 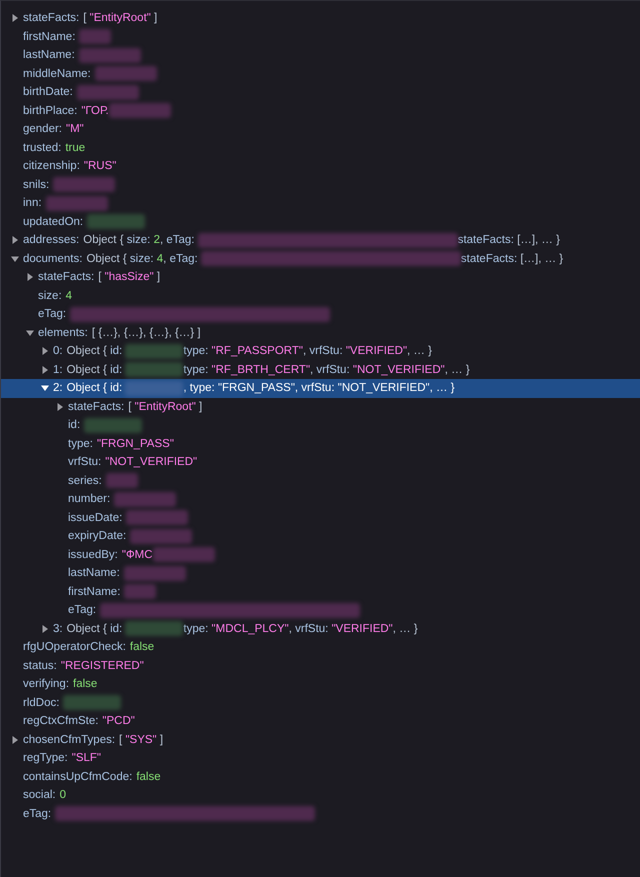 What do you see at coordinates (53, 222) in the screenshot?
I see `property-key: updatedOn:` at bounding box center [53, 222].